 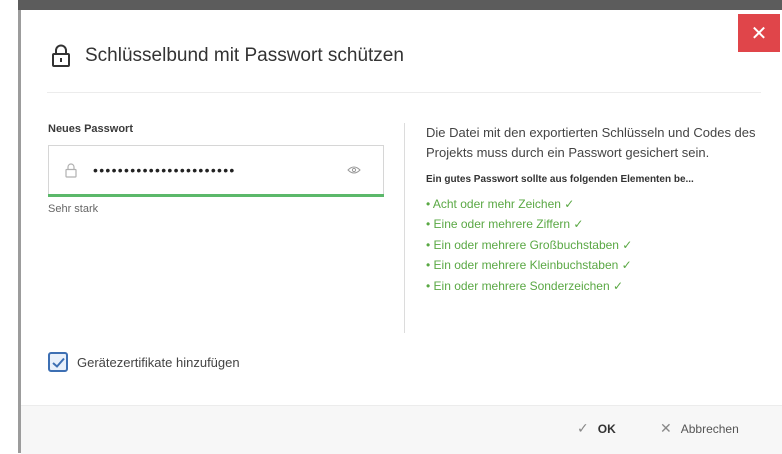 I want to click on rule-item: • Acht oder mehr Zeichen ✓, so click(x=500, y=204).